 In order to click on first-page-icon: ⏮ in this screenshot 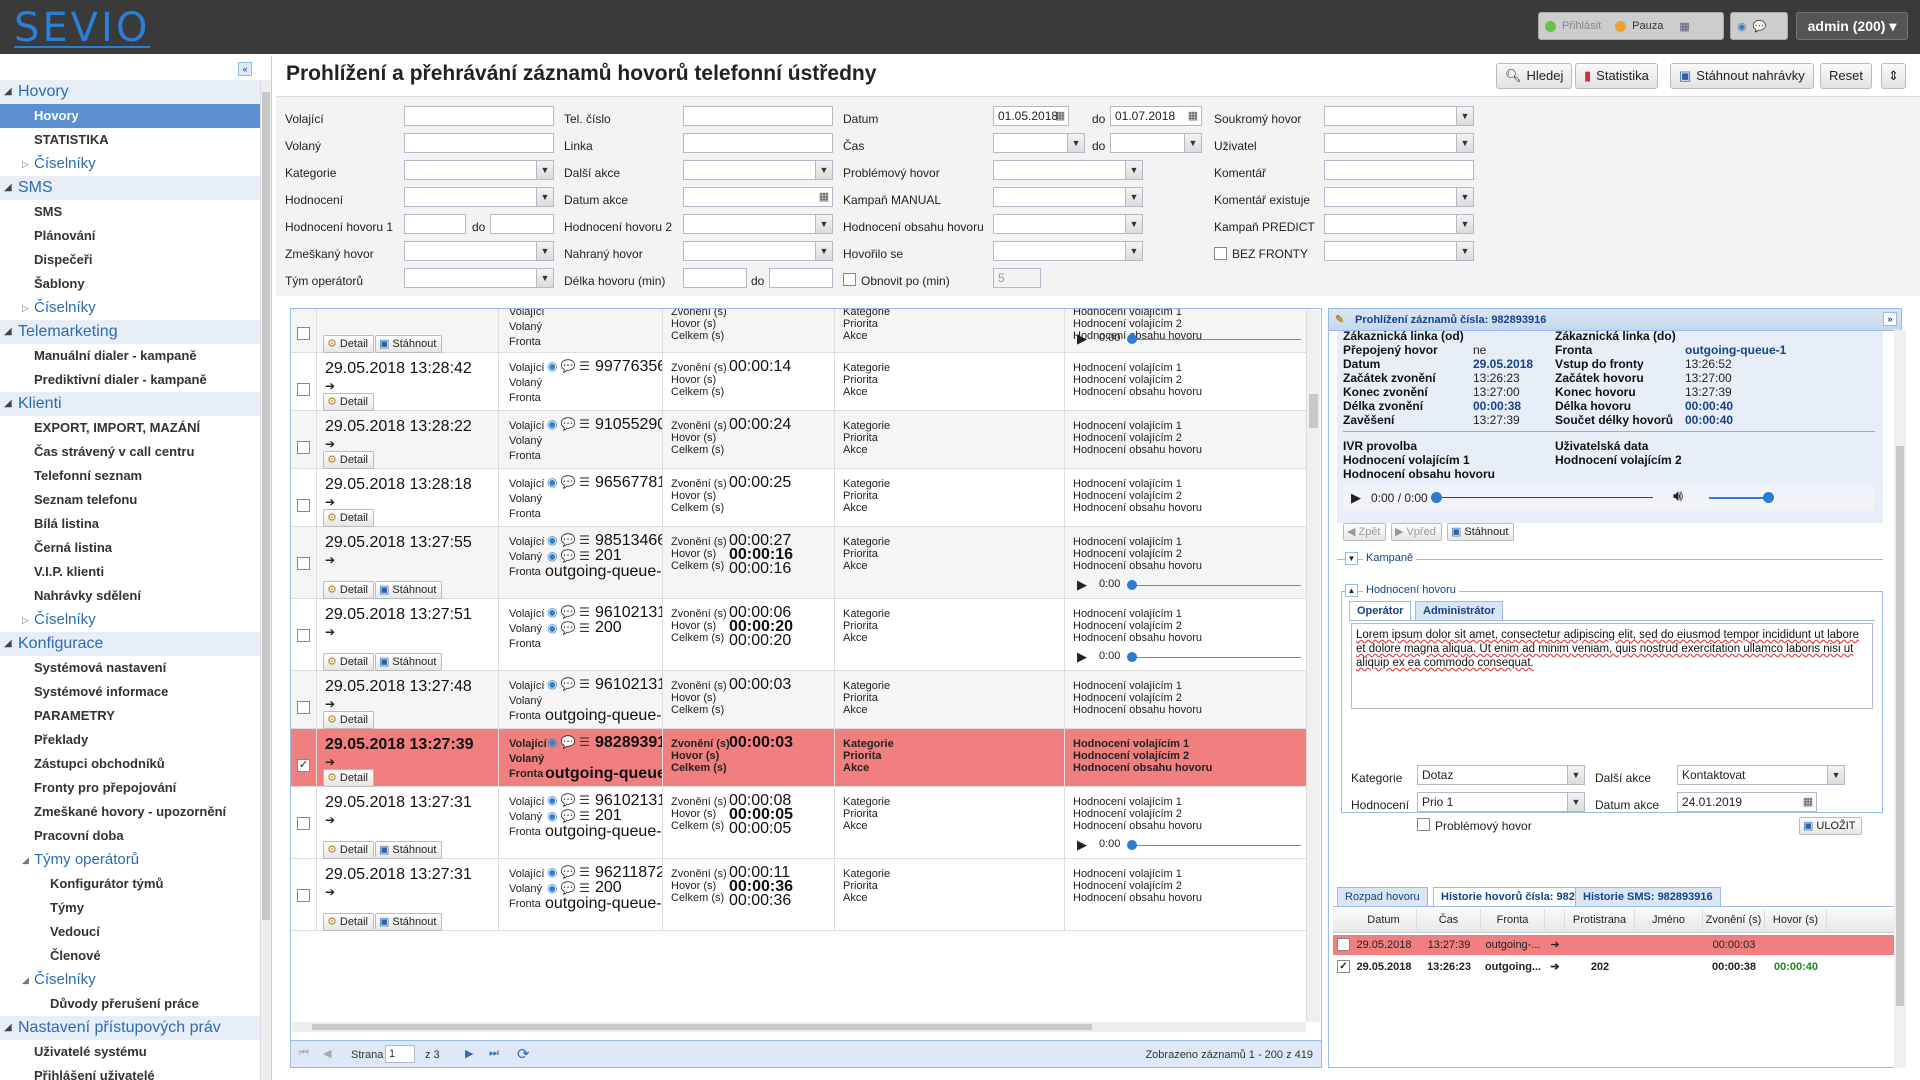, I will do `click(304, 1053)`.